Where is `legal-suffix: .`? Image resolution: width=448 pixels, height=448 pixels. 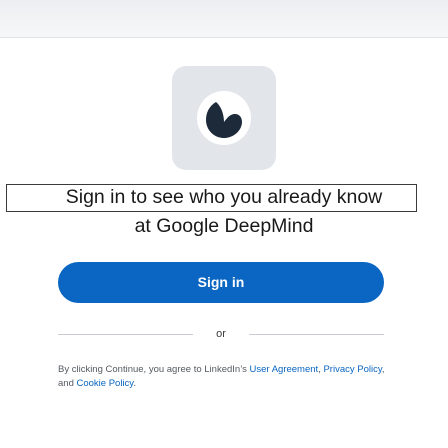 legal-suffix: . is located at coordinates (134, 383).